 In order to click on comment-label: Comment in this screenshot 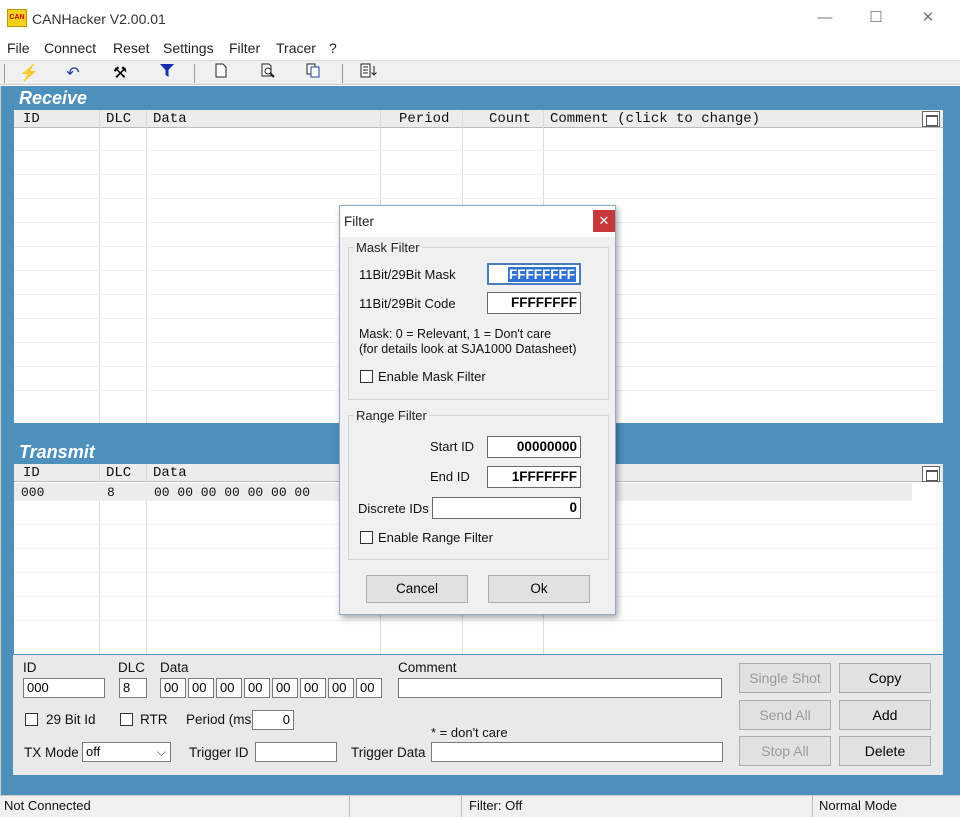, I will do `click(427, 667)`.